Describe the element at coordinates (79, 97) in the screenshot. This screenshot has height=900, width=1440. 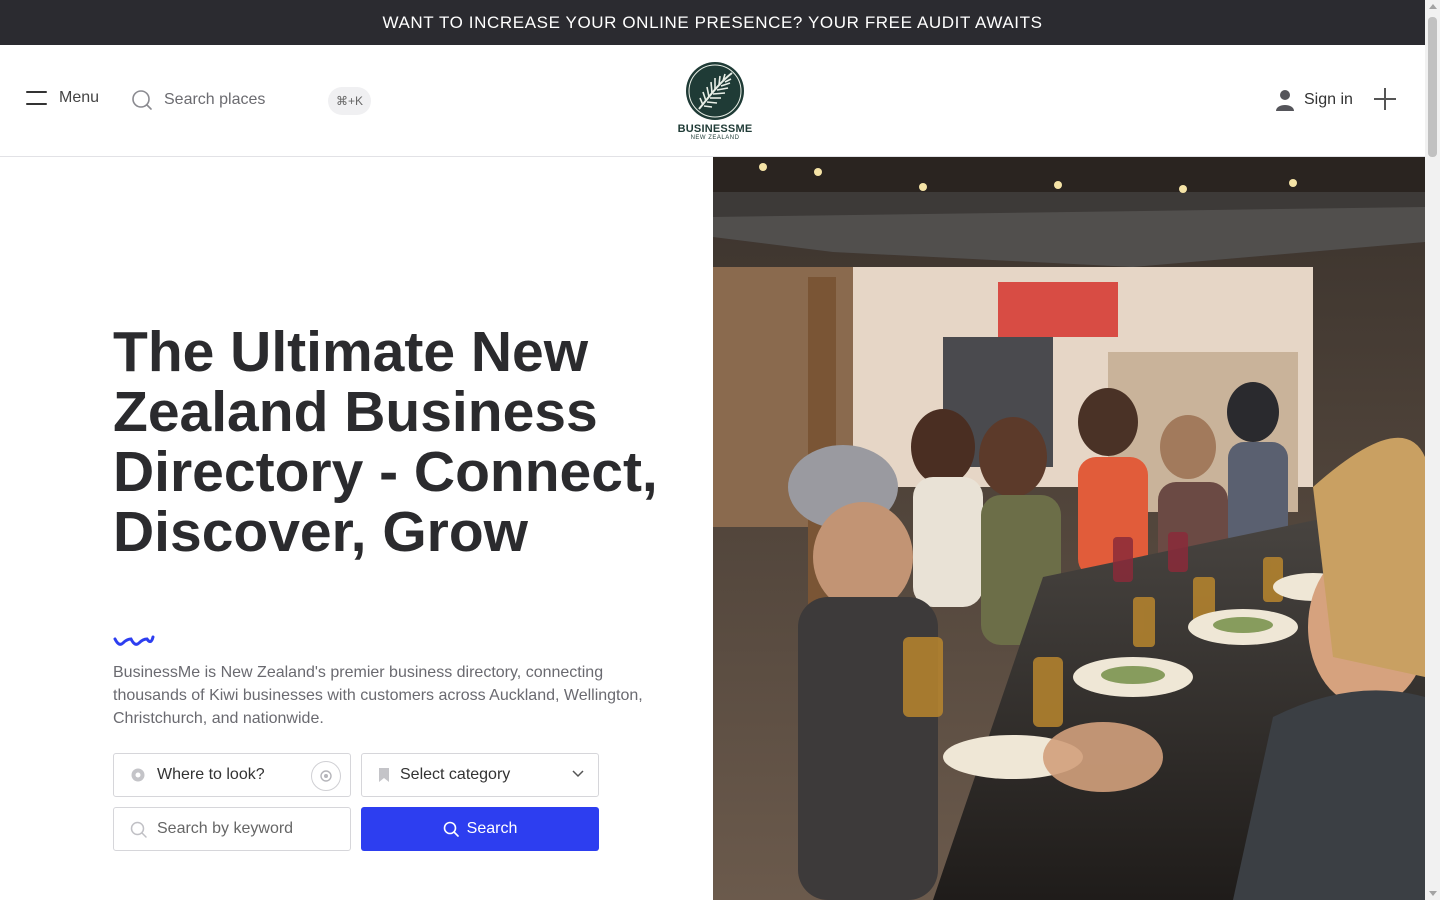
I see `menu-label: Menu` at that location.